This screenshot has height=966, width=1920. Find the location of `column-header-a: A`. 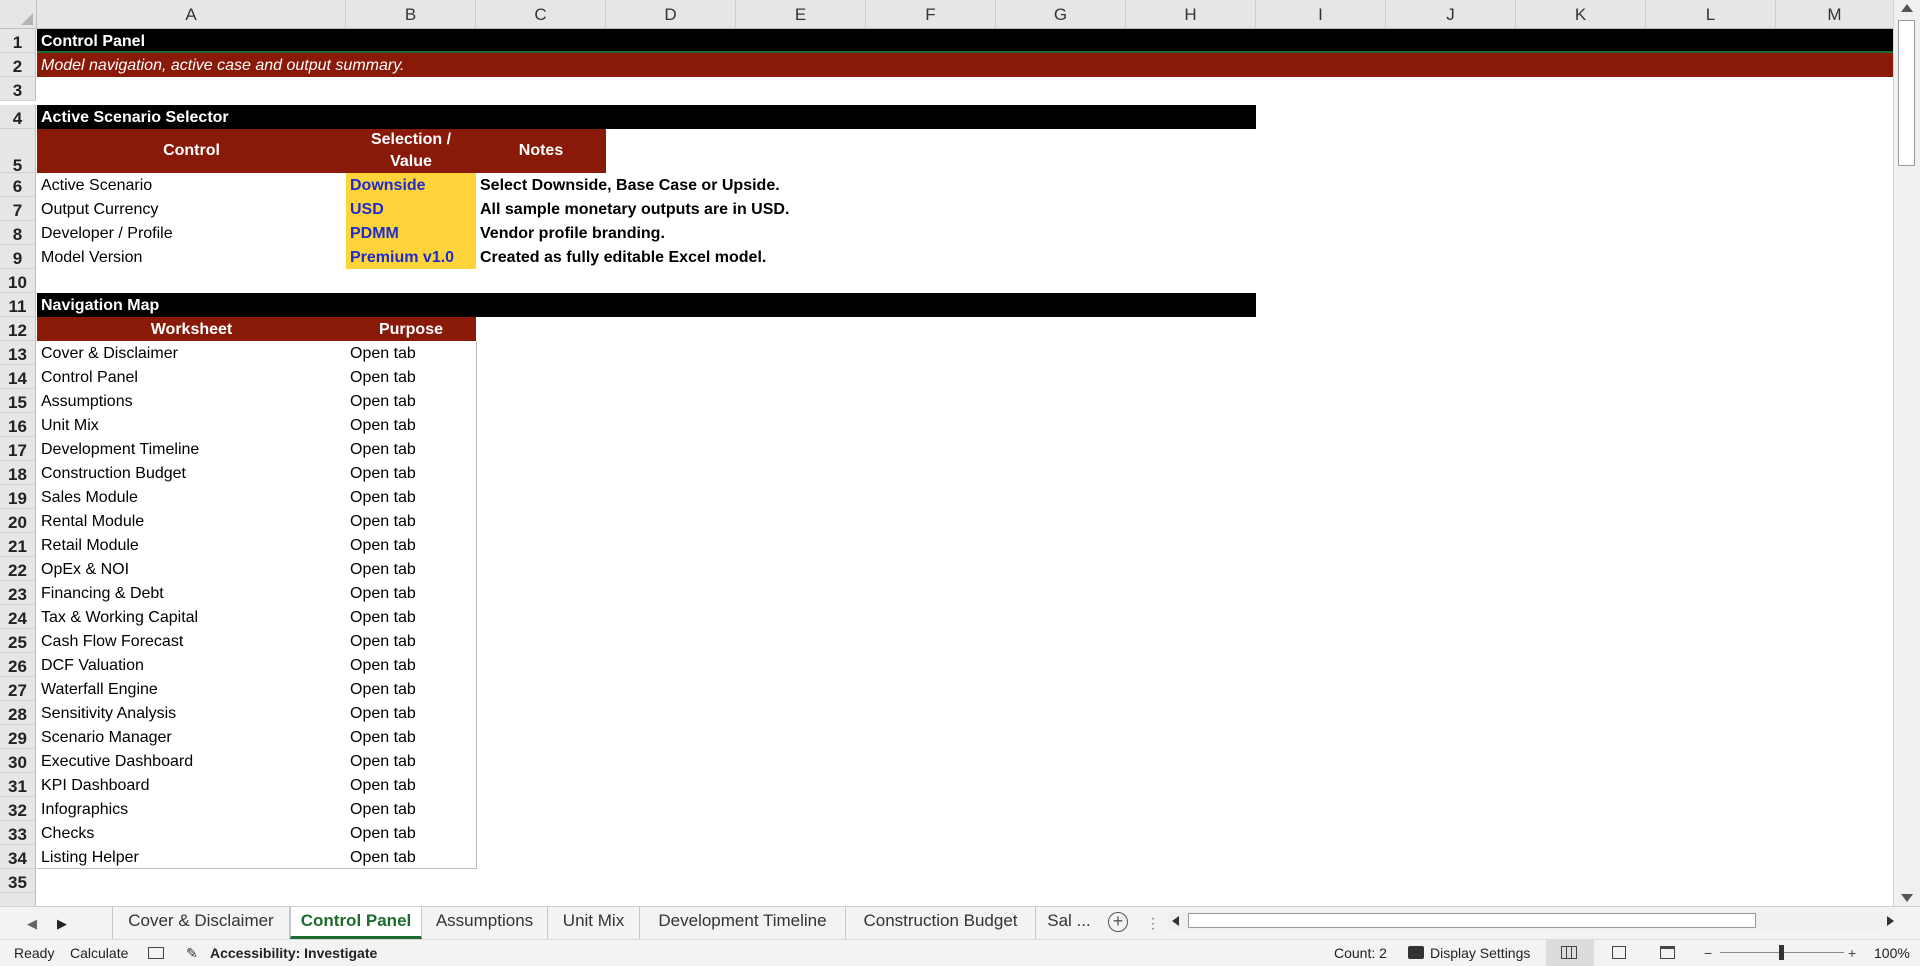

column-header-a: A is located at coordinates (191, 14).